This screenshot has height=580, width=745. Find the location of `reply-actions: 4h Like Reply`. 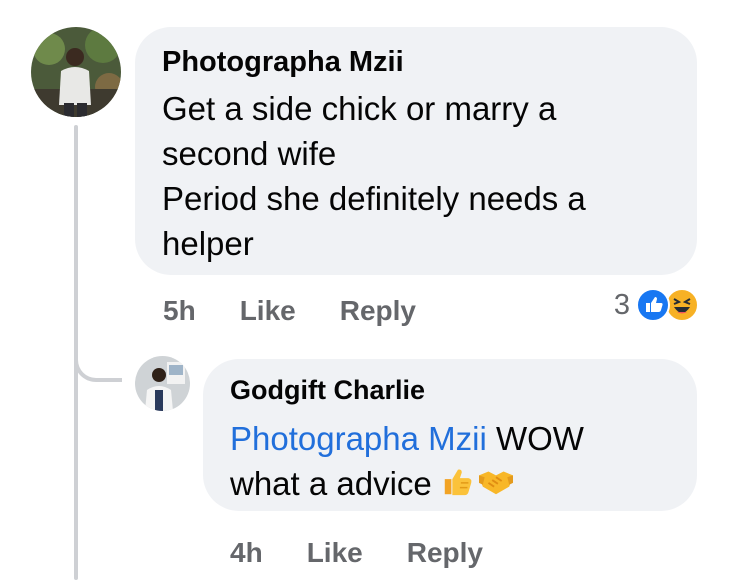

reply-actions: 4h Like Reply is located at coordinates (378, 553).